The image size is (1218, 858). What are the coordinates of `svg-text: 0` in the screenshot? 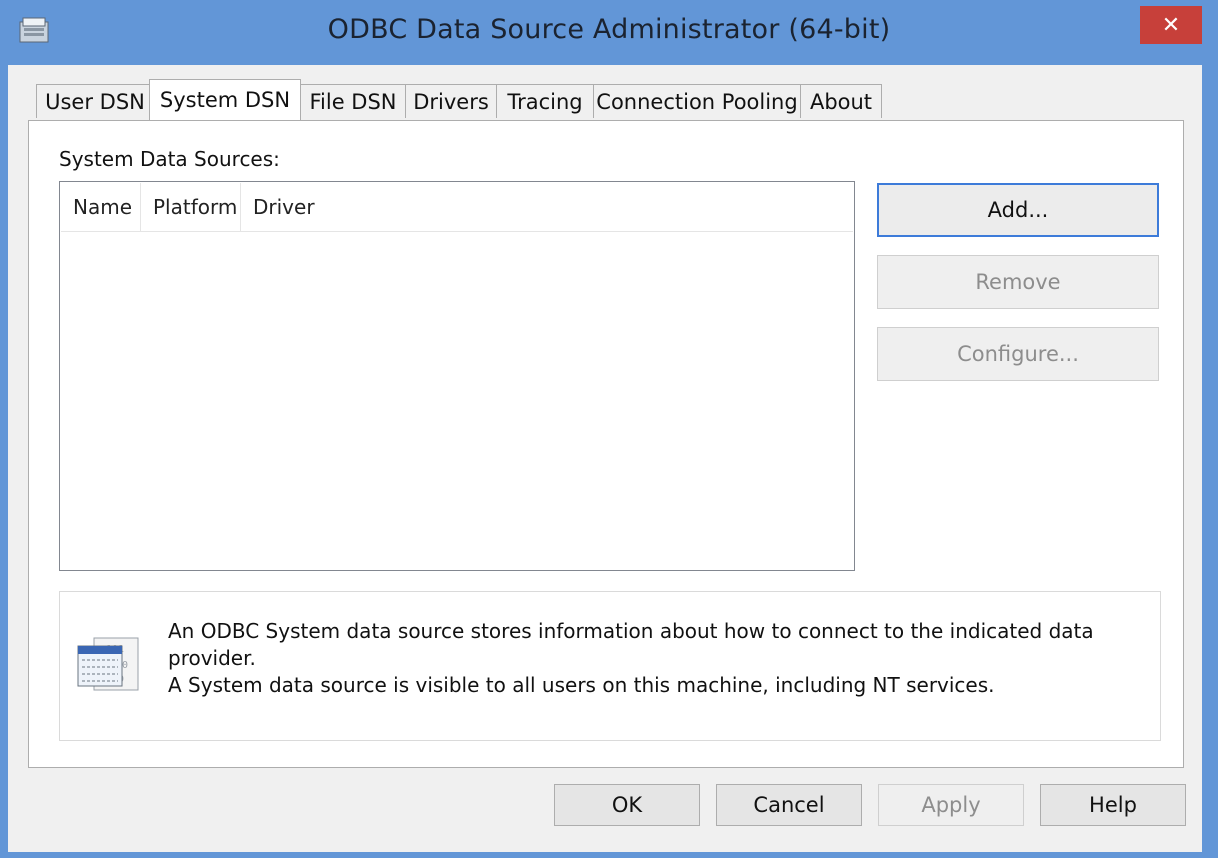 It's located at (125, 665).